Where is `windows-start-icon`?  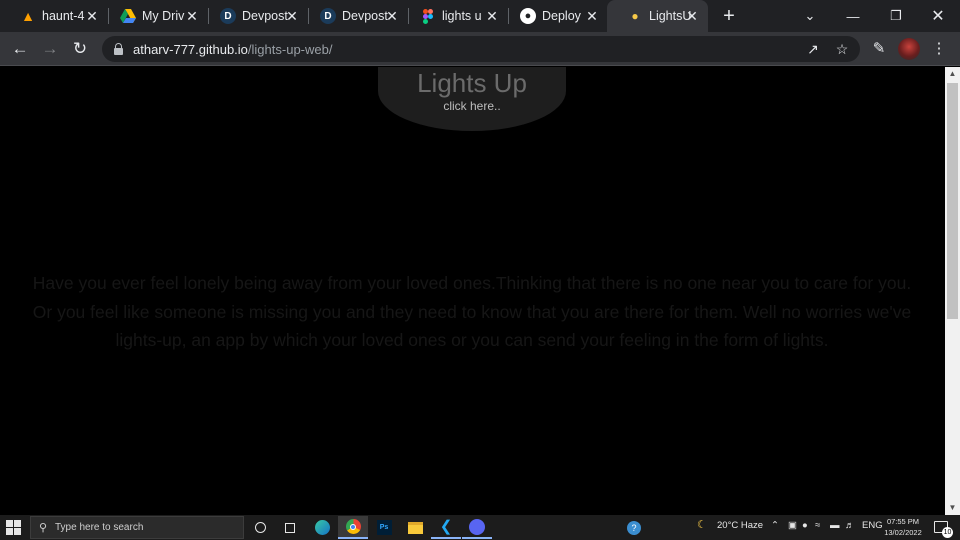 windows-start-icon is located at coordinates (14, 528).